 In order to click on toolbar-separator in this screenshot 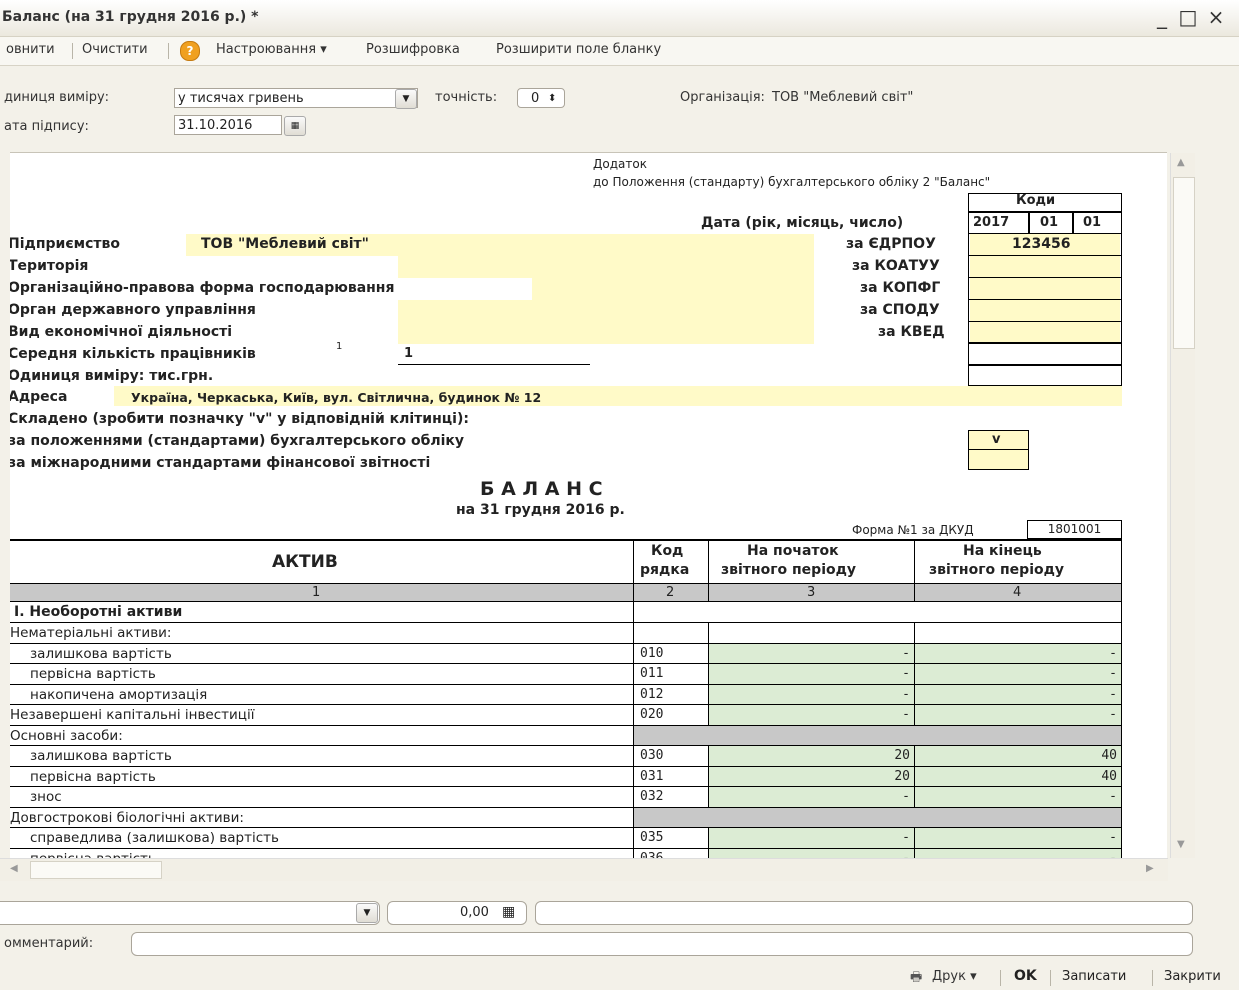, I will do `click(168, 51)`.